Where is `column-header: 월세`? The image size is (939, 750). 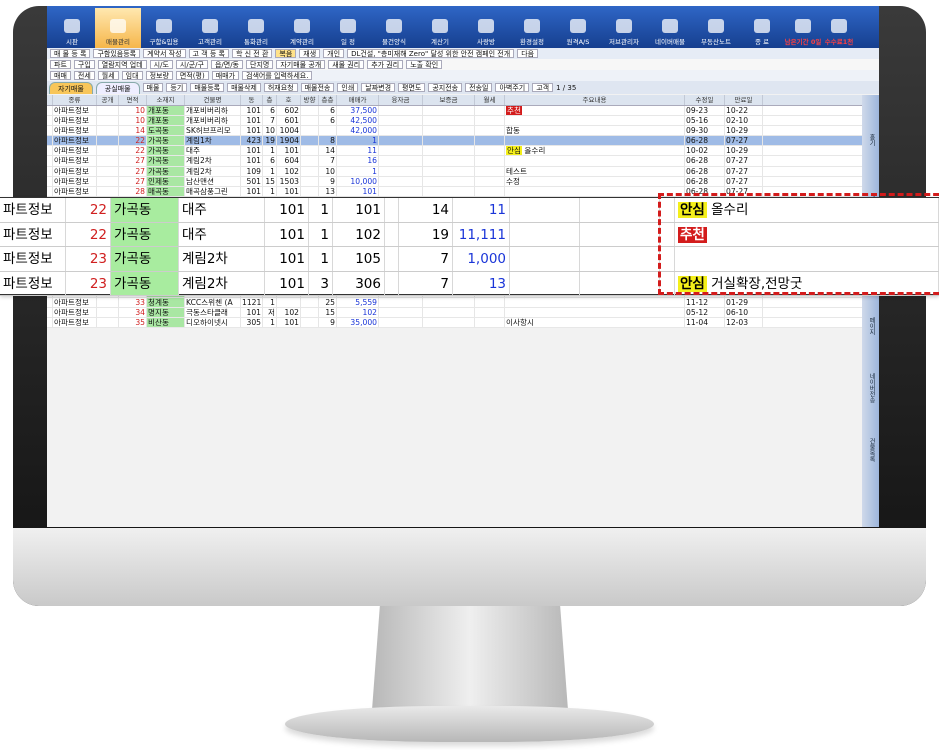 column-header: 월세 is located at coordinates (490, 100).